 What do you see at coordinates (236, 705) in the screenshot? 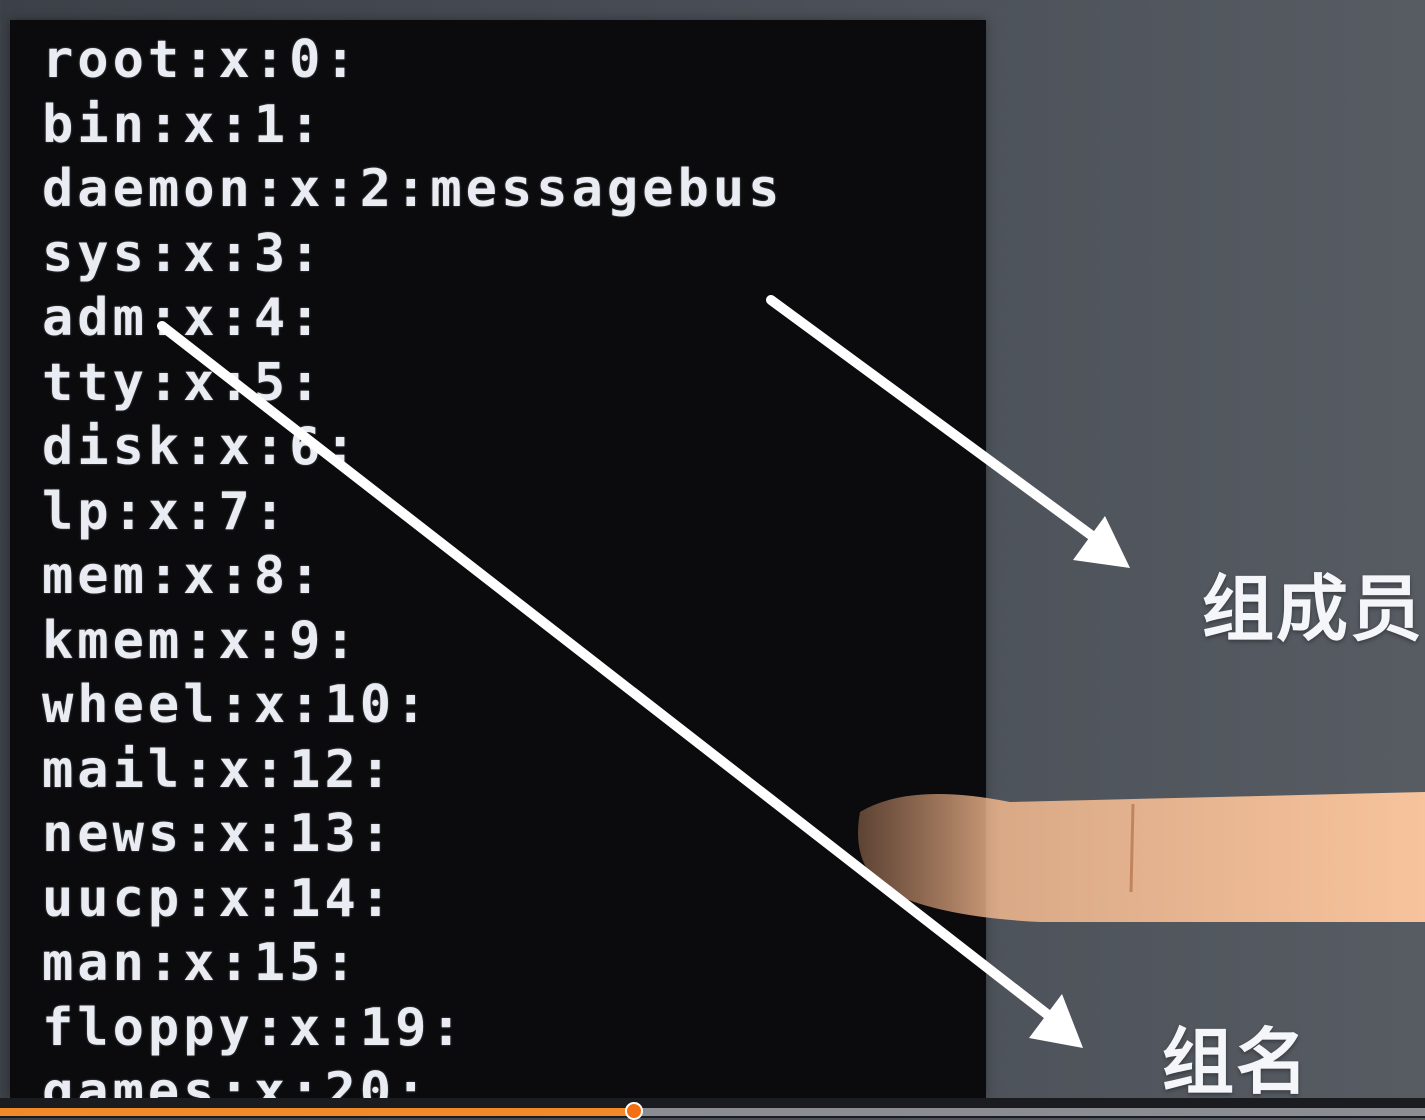
I see `group-line-wheel: wheel:x:10:` at bounding box center [236, 705].